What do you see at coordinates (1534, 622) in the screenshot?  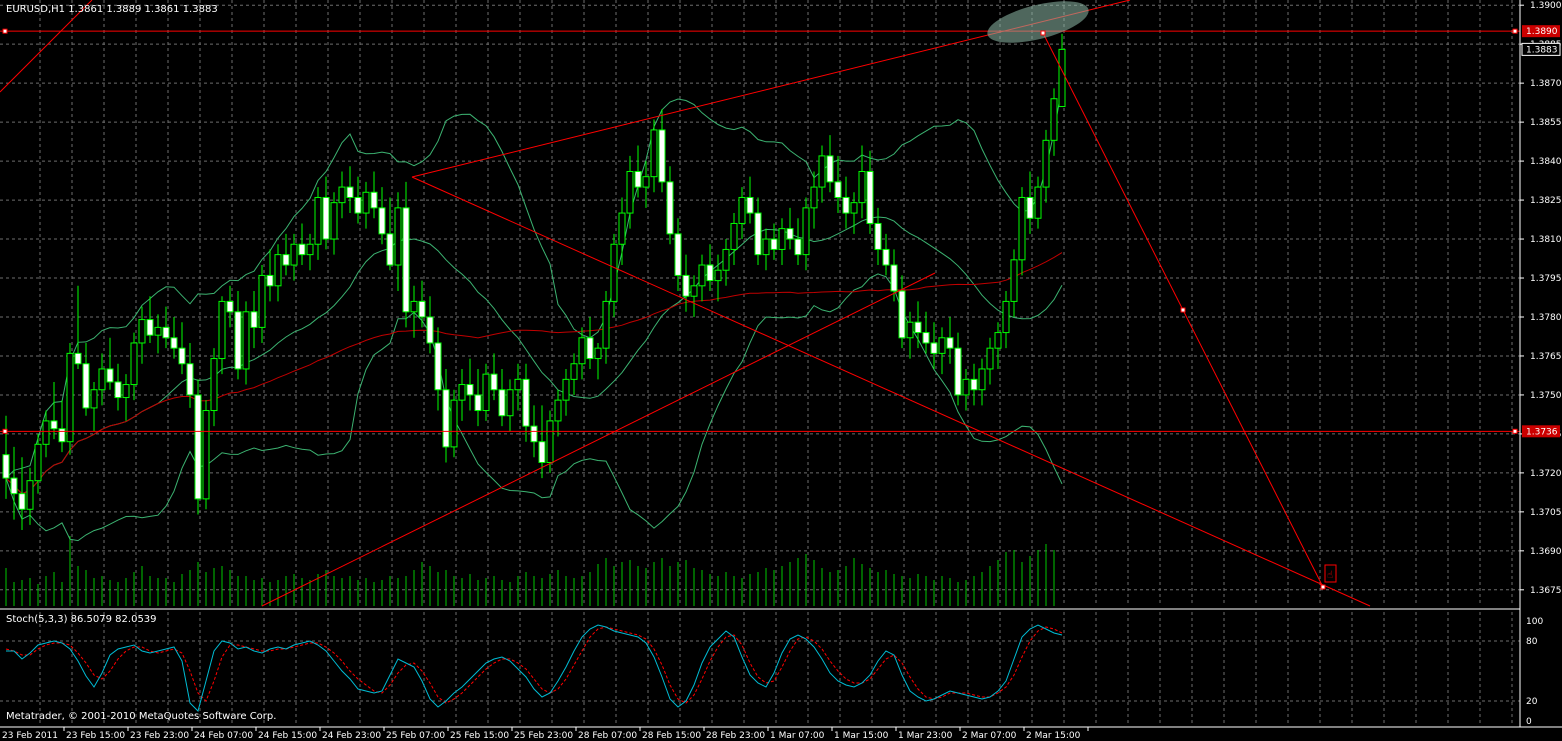 I see `stoch-tick-label: 100` at bounding box center [1534, 622].